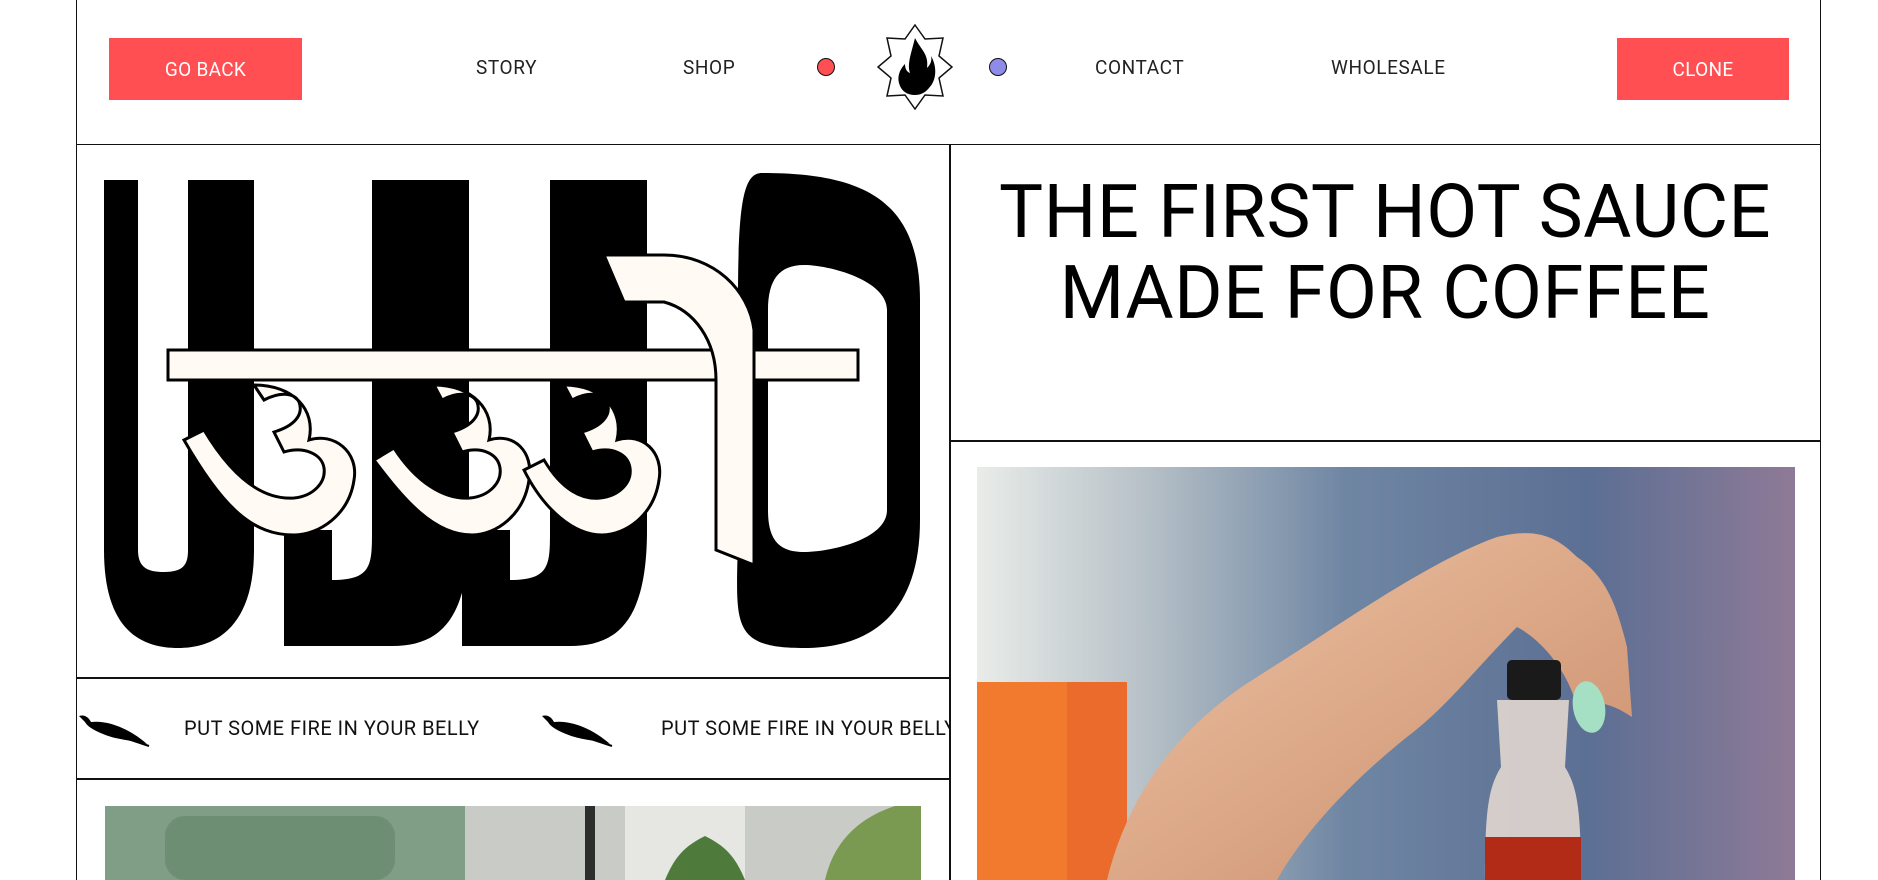 The image size is (1878, 880). What do you see at coordinates (506, 67) in the screenshot?
I see `nav-story: STORY` at bounding box center [506, 67].